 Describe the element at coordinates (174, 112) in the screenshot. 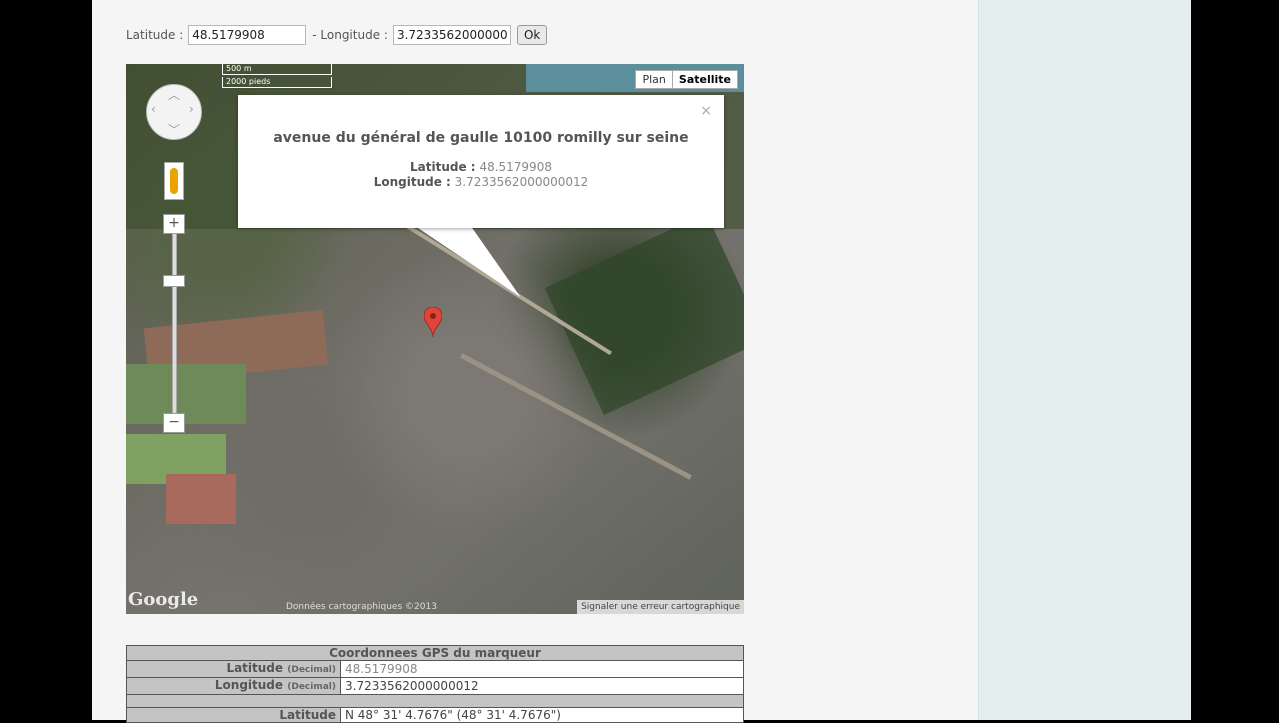

I see `pan-control: ︿ ﹀ ‹ ›` at that location.